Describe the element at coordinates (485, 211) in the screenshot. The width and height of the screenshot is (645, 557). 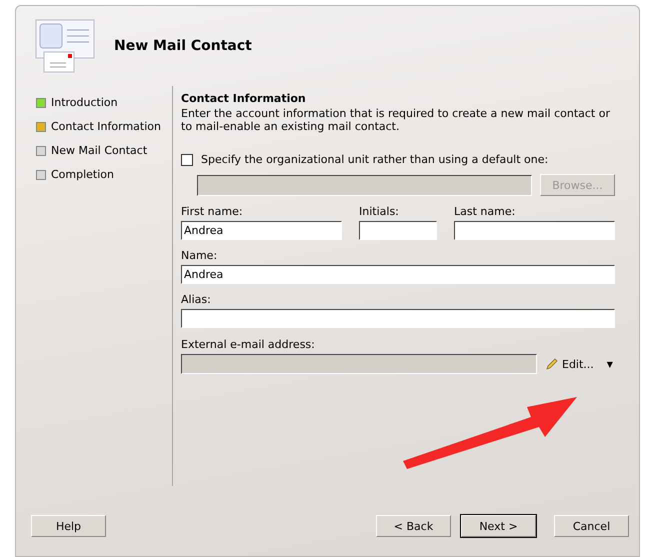
I see `field-label: Last name:` at that location.